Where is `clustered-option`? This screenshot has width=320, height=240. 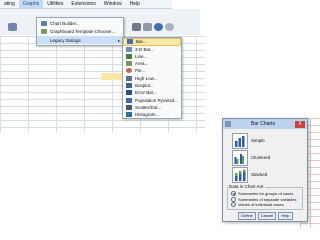
clustered-option is located at coordinates (240, 158).